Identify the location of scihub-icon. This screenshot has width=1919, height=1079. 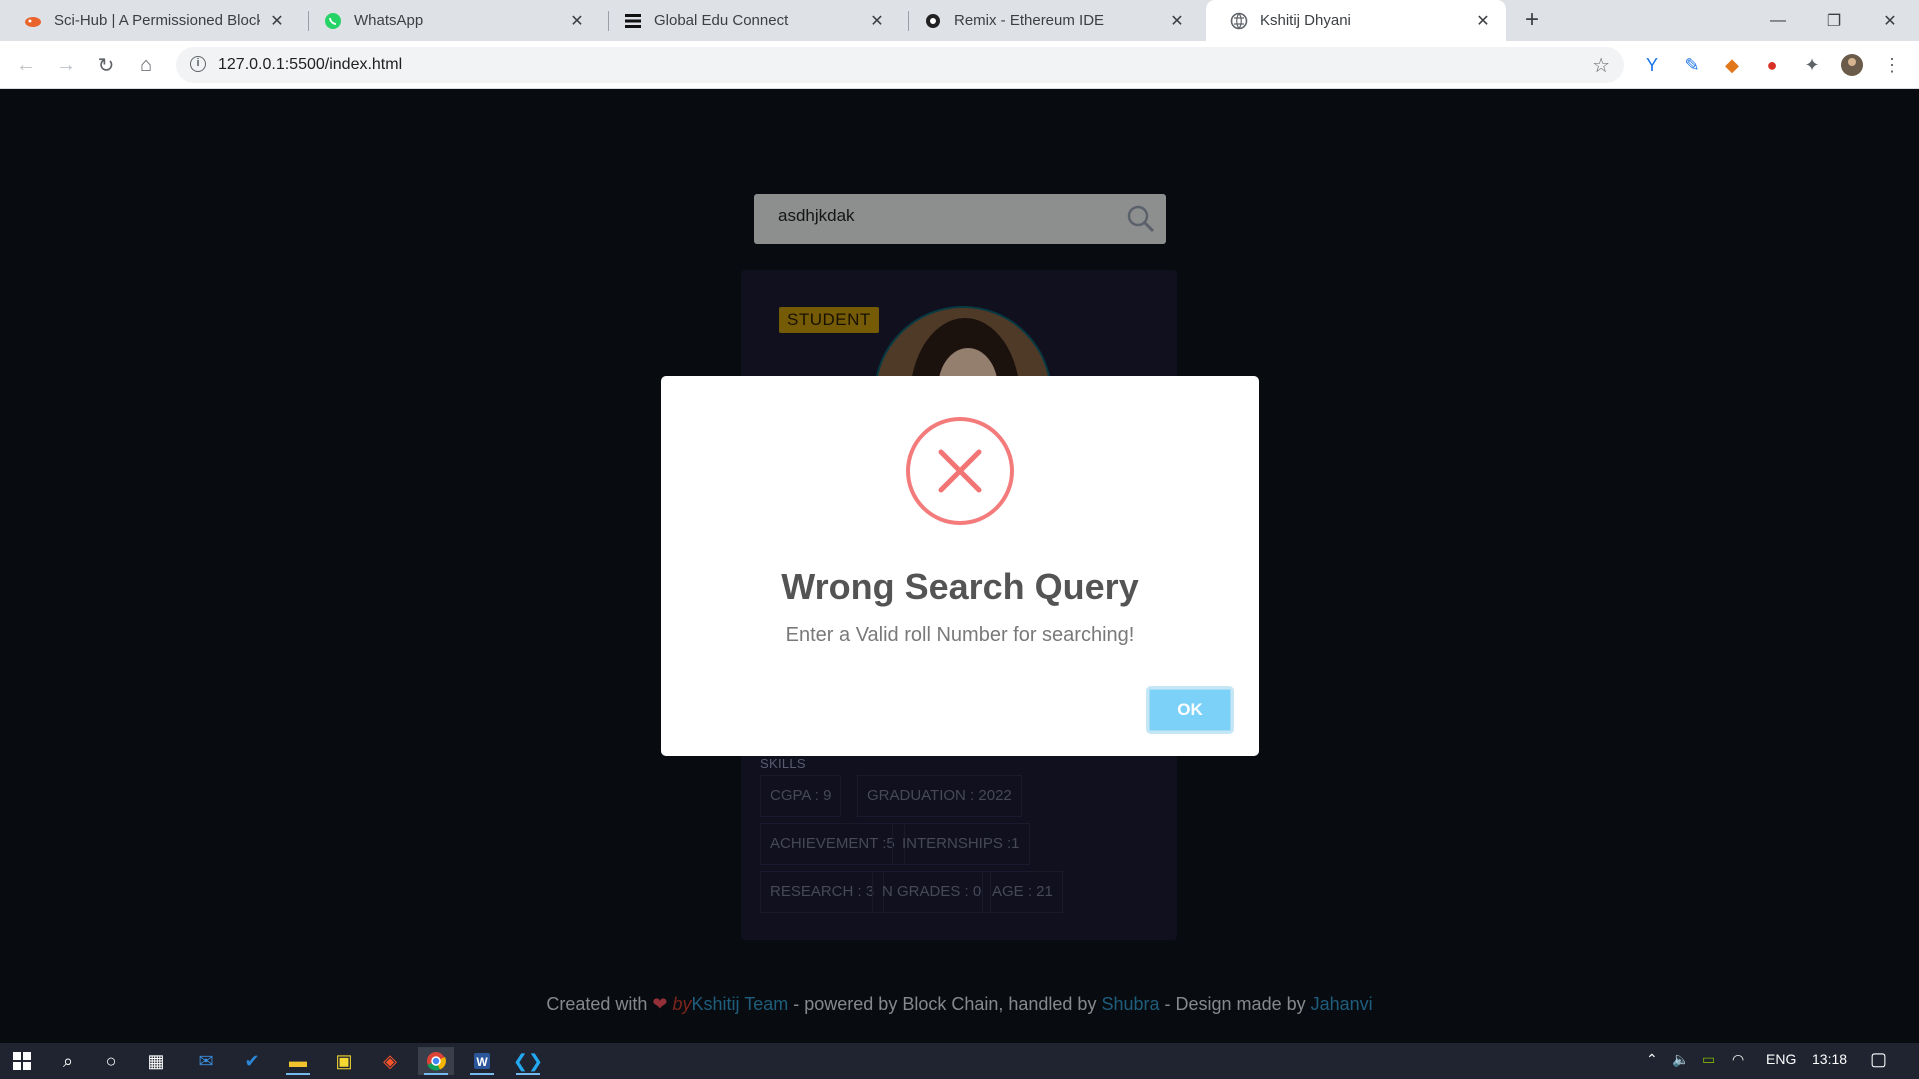
(33, 21).